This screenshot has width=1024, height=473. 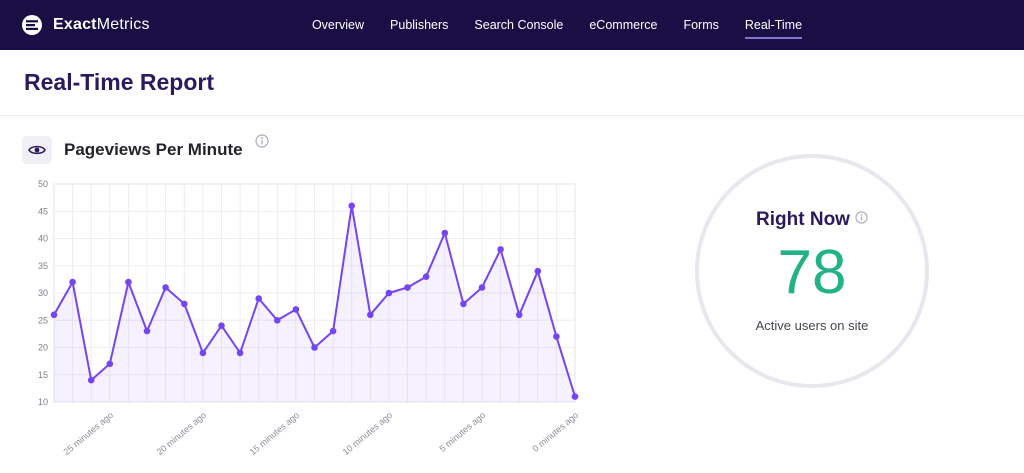 I want to click on right-now-circle: Right Now 78 Active users on site, so click(x=812, y=271).